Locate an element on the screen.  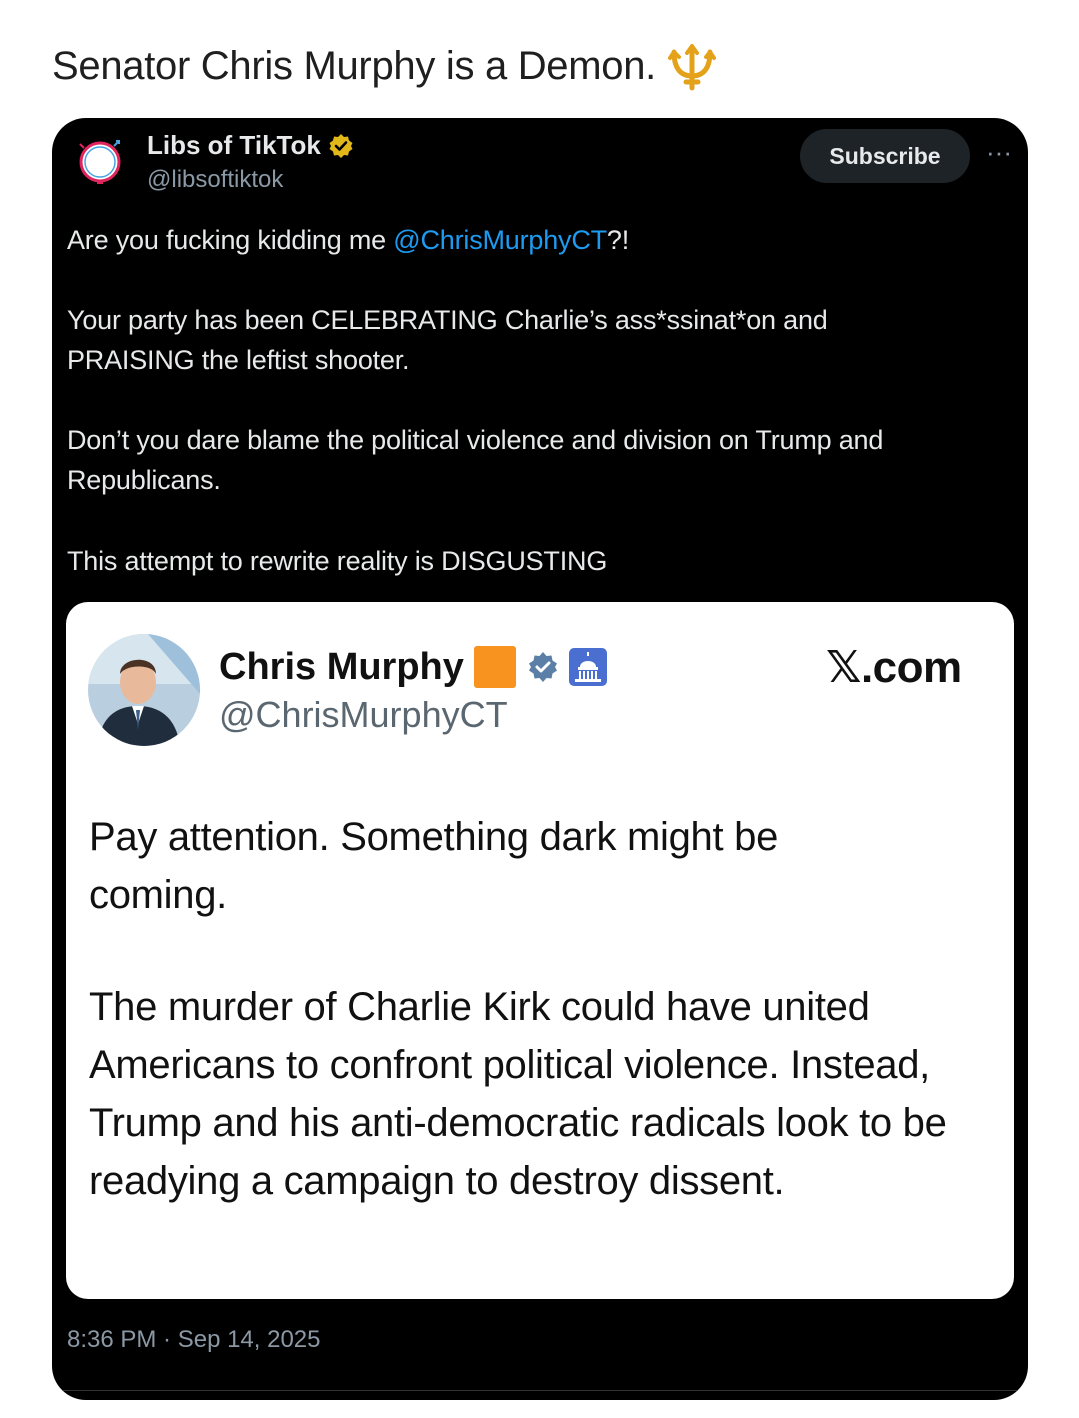
more-options-icon: ··· is located at coordinates (999, 154).